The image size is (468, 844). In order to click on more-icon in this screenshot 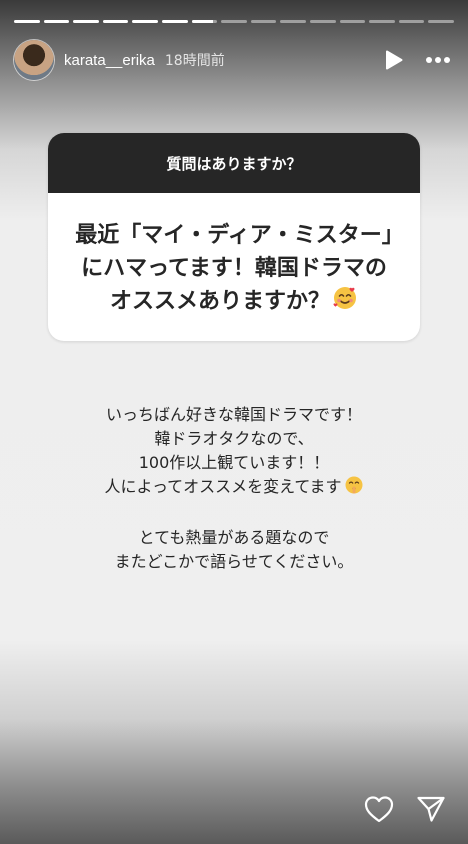, I will do `click(438, 60)`.